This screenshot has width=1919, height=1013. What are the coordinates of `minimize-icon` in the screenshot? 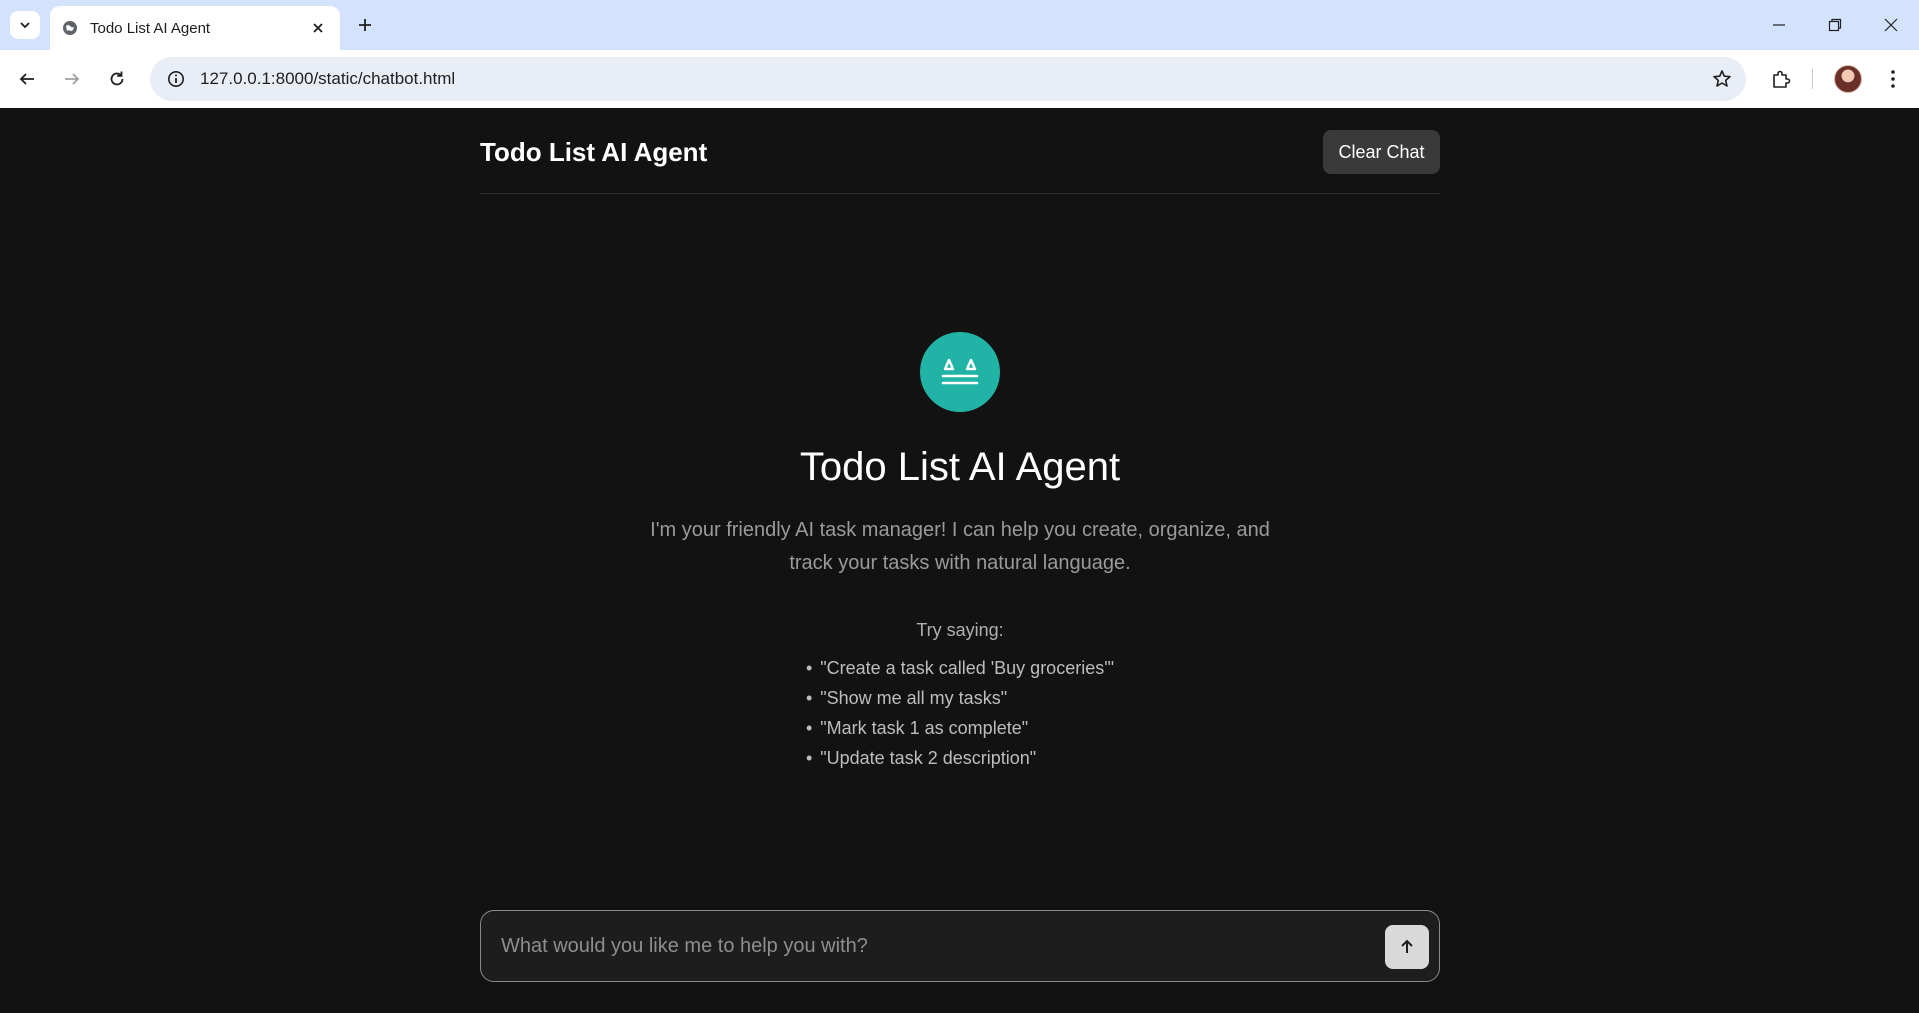 It's located at (1779, 25).